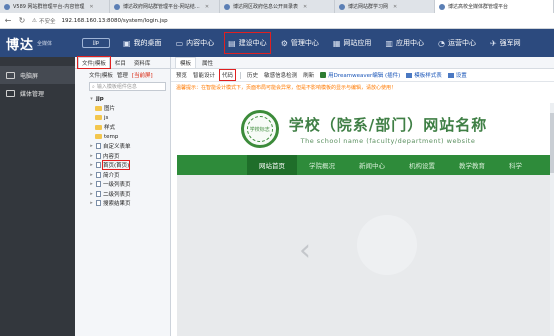 Image resolution: width=554 pixels, height=336 pixels. What do you see at coordinates (129, 156) in the screenshot?
I see `tree-item: ▸ 内容页` at bounding box center [129, 156].